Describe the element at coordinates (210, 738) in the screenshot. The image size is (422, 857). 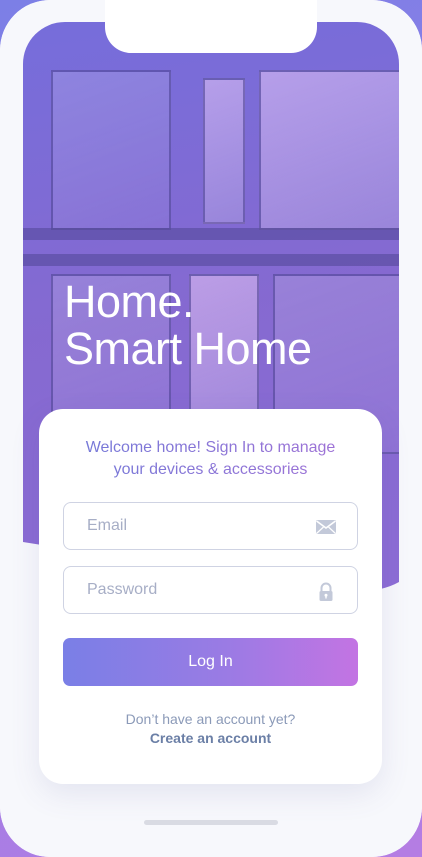
I see `create-account-link: Create an account` at that location.